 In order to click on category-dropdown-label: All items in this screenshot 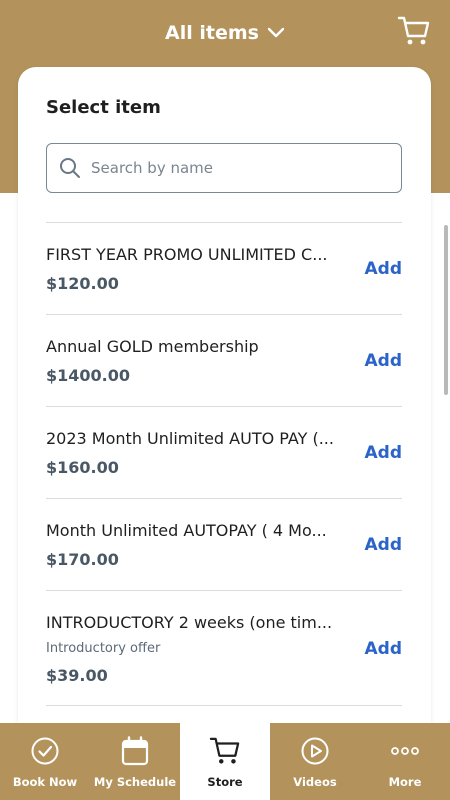, I will do `click(212, 33)`.